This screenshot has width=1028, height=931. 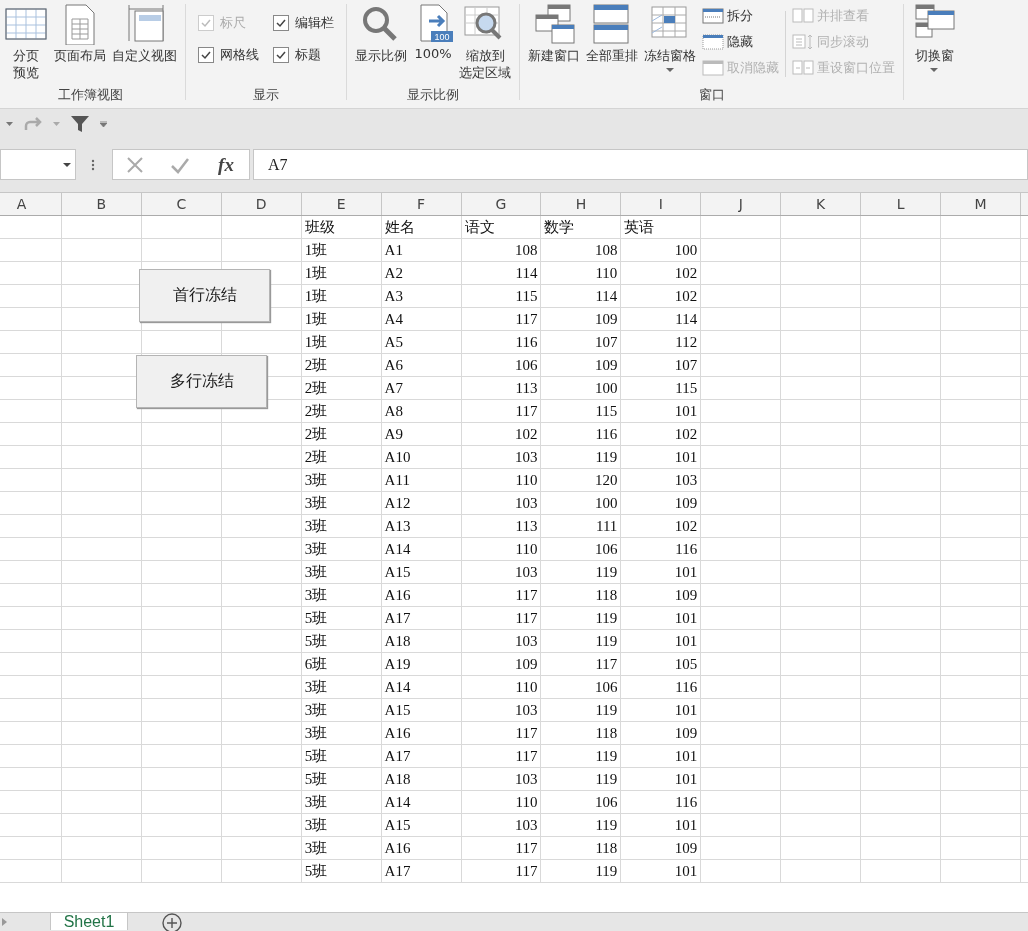 What do you see at coordinates (820, 204) in the screenshot?
I see `column-header: K` at bounding box center [820, 204].